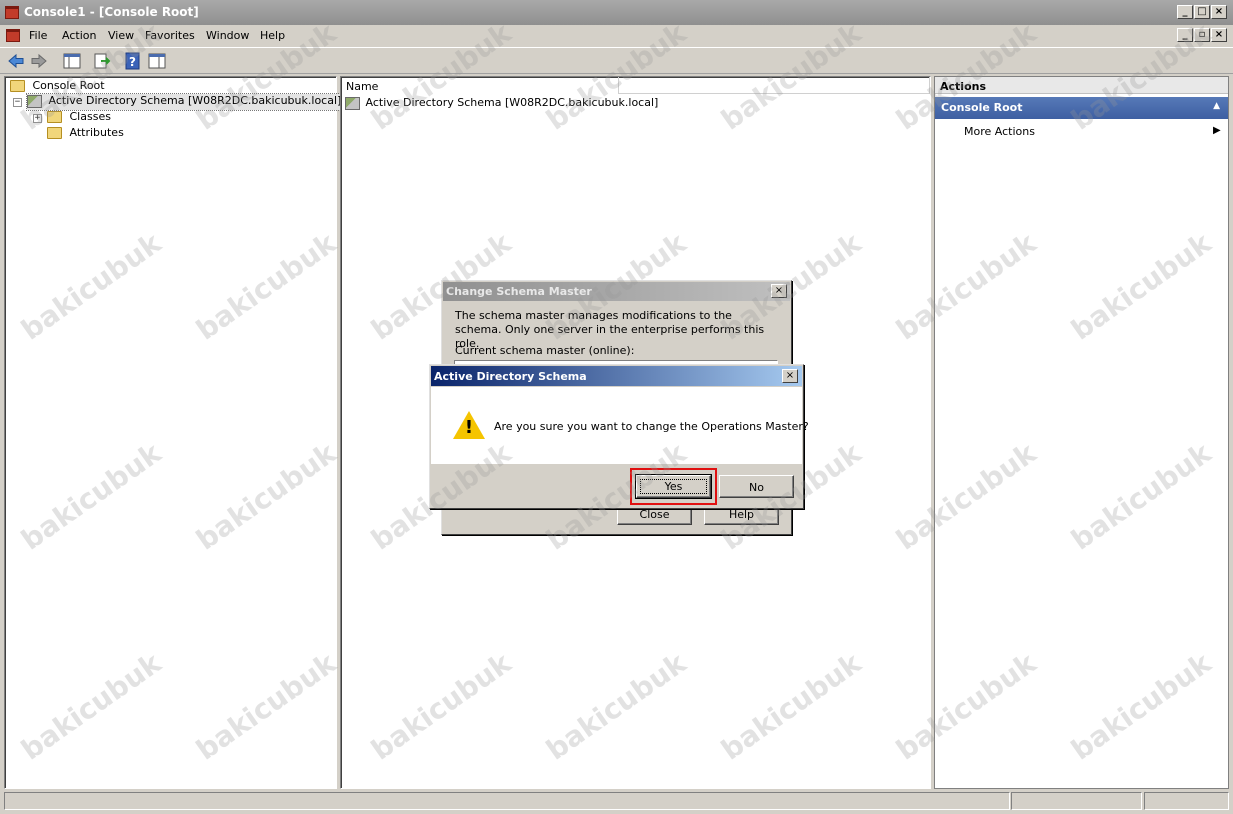 Image resolution: width=1233 pixels, height=814 pixels. What do you see at coordinates (1081, 85) in the screenshot?
I see `actions-header: Actions` at bounding box center [1081, 85].